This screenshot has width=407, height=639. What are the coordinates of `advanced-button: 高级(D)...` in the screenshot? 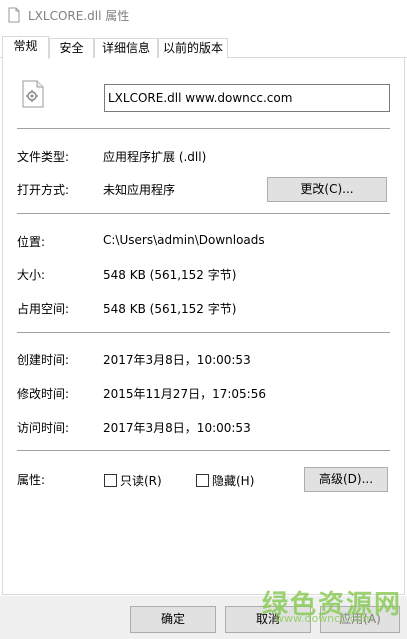 It's located at (346, 479).